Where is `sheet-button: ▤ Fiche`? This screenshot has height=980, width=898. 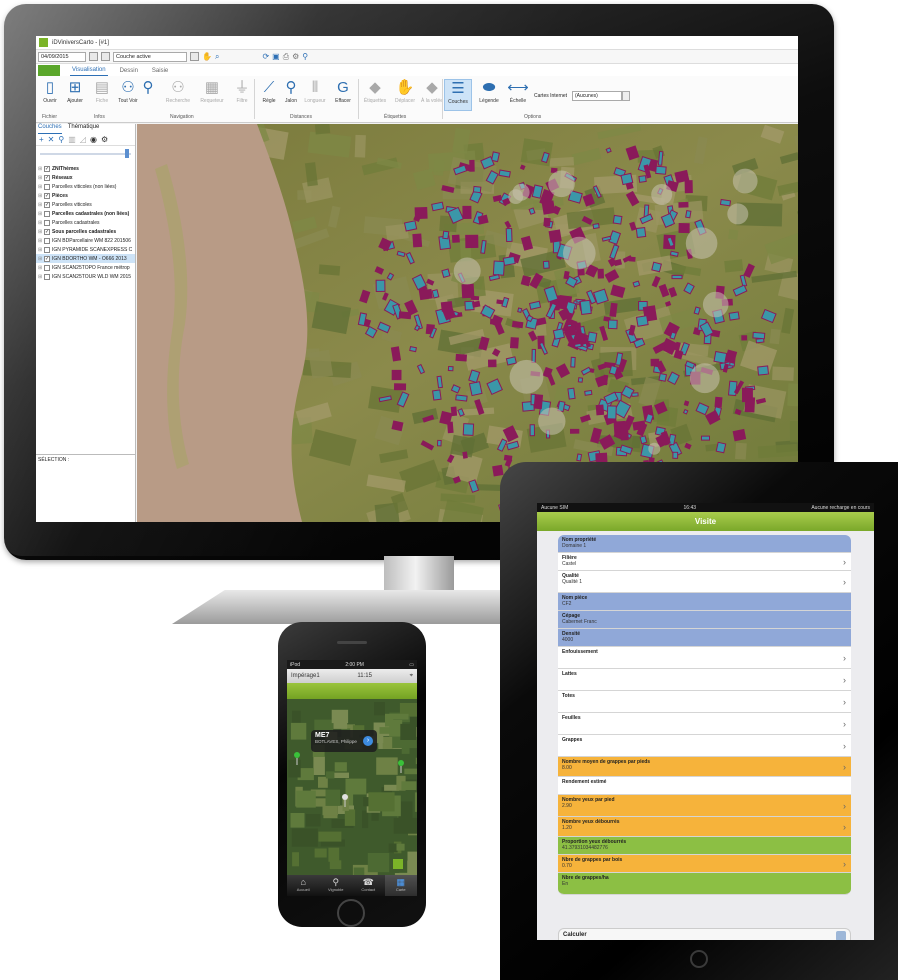
sheet-button: ▤ Fiche is located at coordinates (102, 95).